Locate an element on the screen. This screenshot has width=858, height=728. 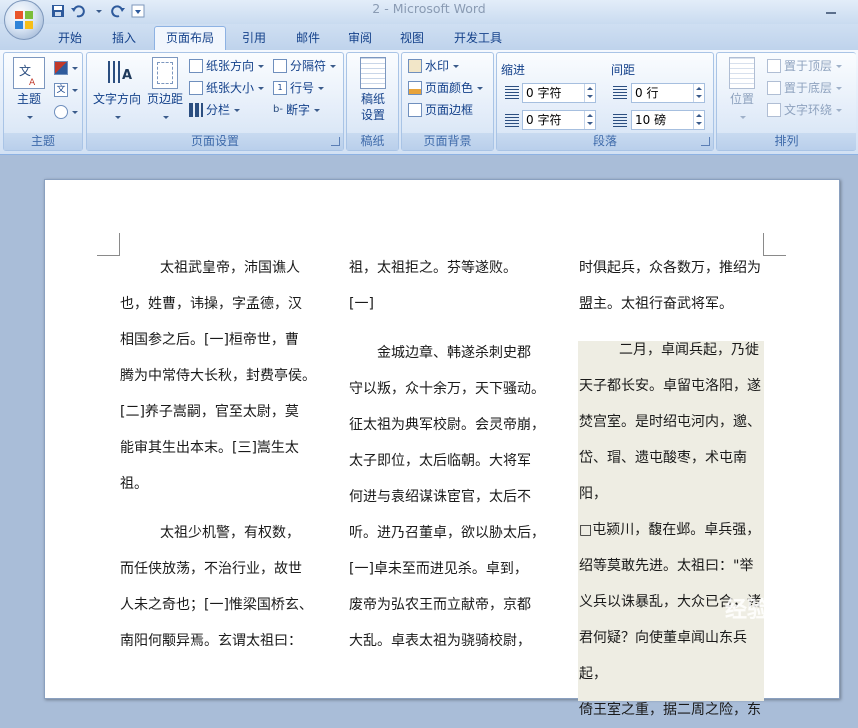
bring-front-button: 置于顶层 is located at coordinates (805, 66).